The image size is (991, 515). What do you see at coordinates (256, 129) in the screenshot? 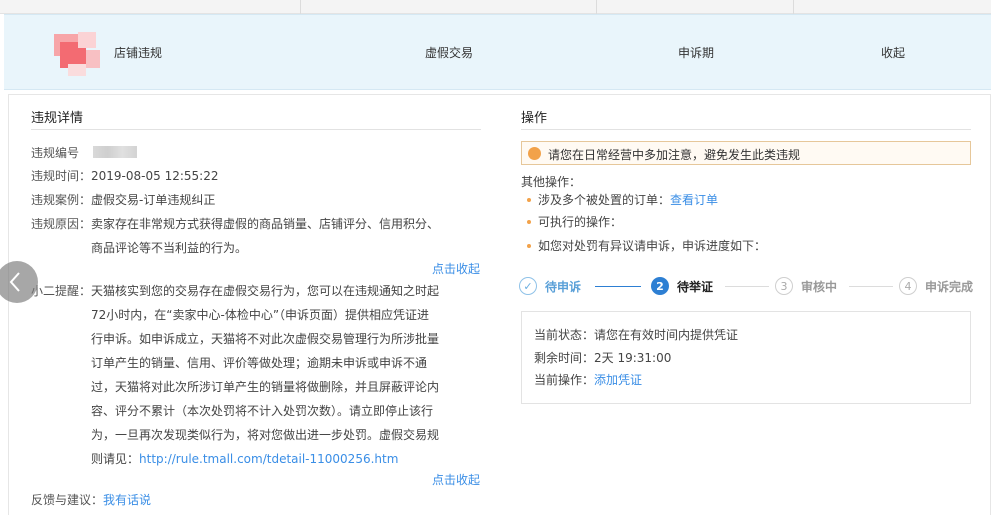
I see `details-divider` at bounding box center [256, 129].